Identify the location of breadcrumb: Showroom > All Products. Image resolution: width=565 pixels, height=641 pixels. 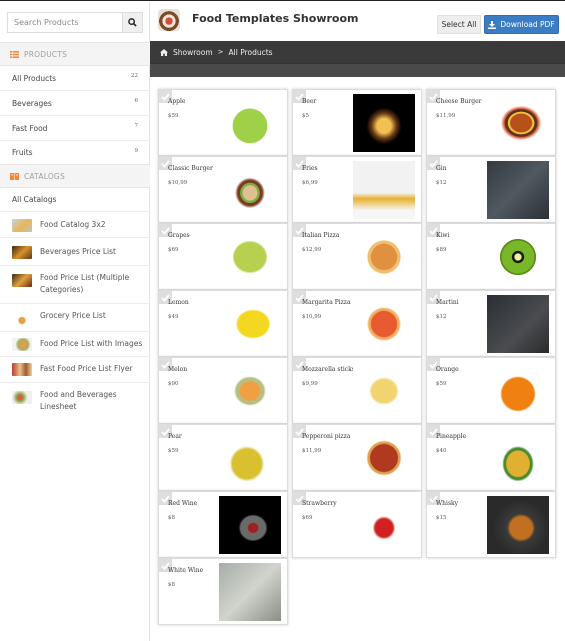
(357, 52).